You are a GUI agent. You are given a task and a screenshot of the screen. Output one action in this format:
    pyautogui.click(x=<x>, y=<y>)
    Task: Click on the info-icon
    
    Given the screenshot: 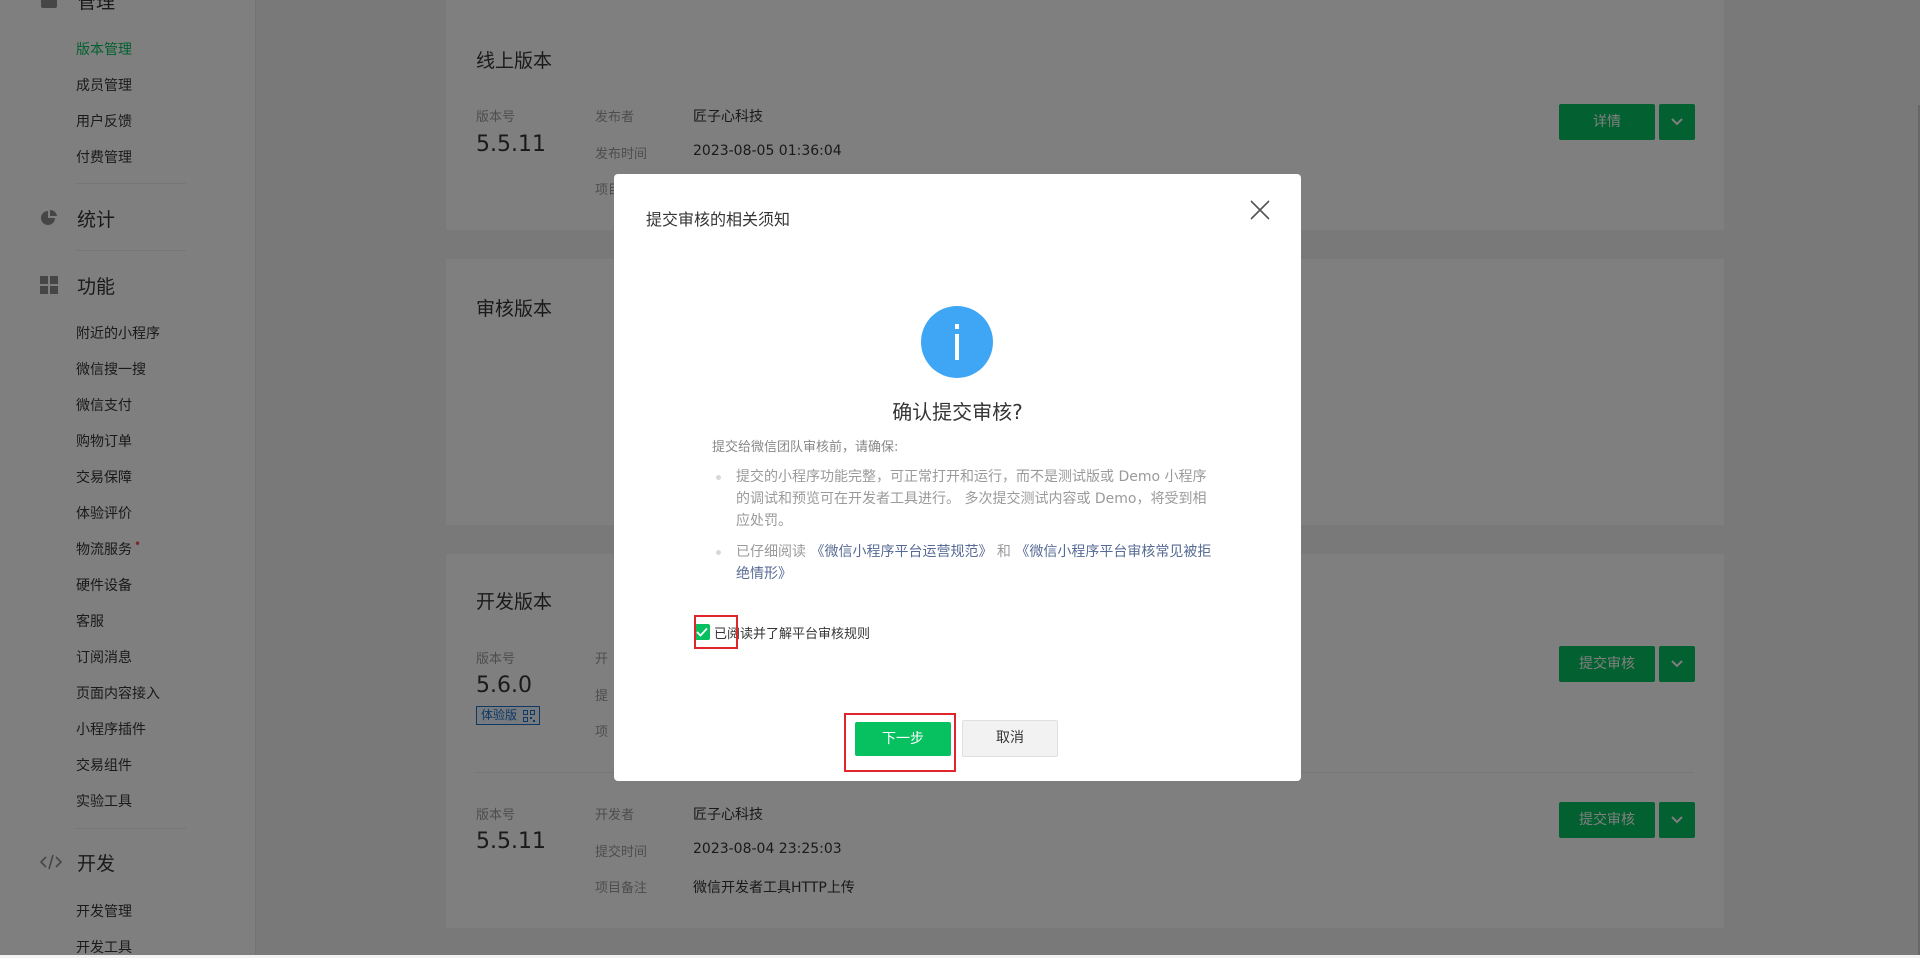 What is the action you would take?
    pyautogui.click(x=957, y=342)
    